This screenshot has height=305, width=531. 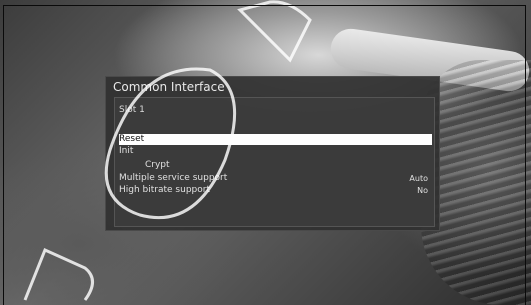 What do you see at coordinates (275, 151) in the screenshot?
I see `menu-item-init: Init` at bounding box center [275, 151].